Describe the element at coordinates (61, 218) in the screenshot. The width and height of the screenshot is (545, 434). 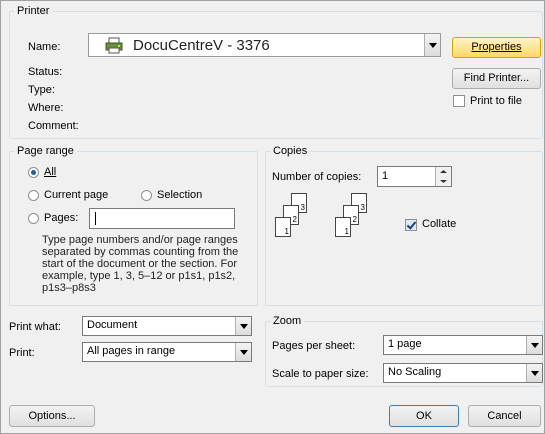
I see `pages-label: Pages:` at that location.